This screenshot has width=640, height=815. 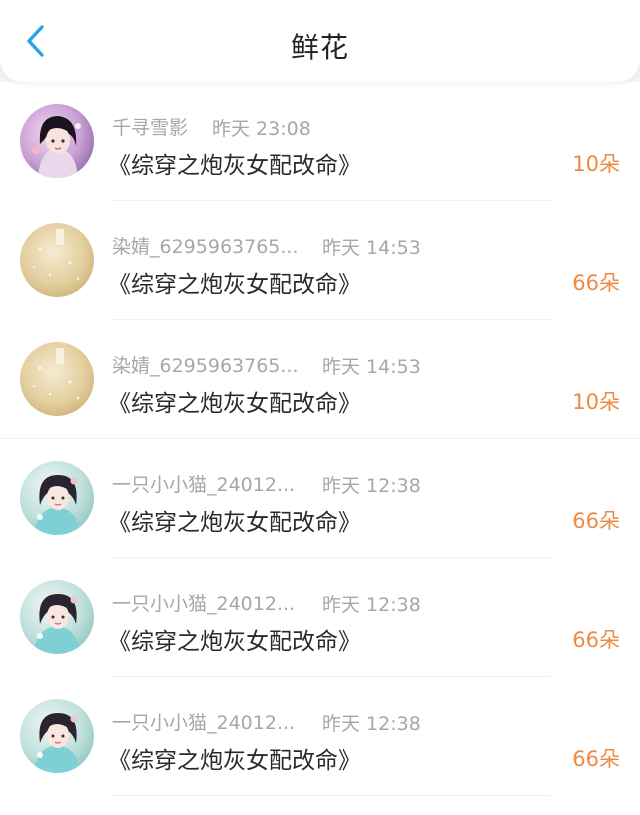 What do you see at coordinates (331, 795) in the screenshot?
I see `divider` at bounding box center [331, 795].